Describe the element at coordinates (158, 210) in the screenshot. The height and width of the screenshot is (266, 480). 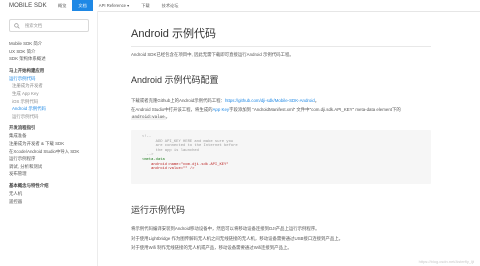
I see `section-title-run: 运行示例代码` at that location.